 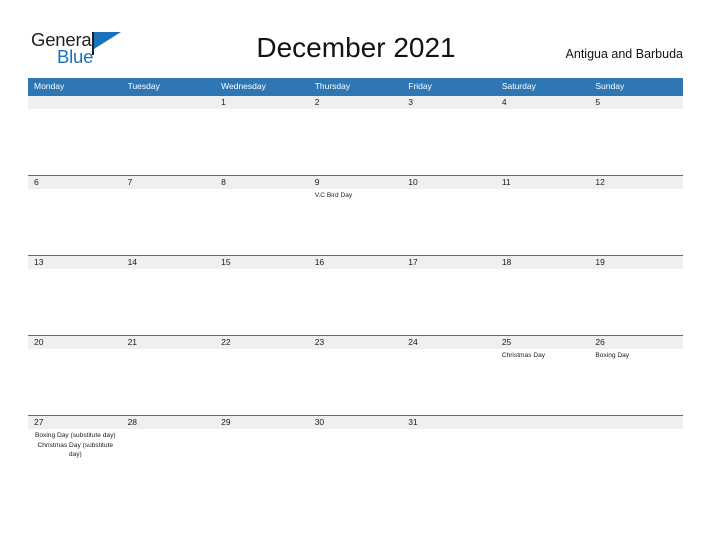 What do you see at coordinates (600, 342) in the screenshot?
I see `date-number: 26` at bounding box center [600, 342].